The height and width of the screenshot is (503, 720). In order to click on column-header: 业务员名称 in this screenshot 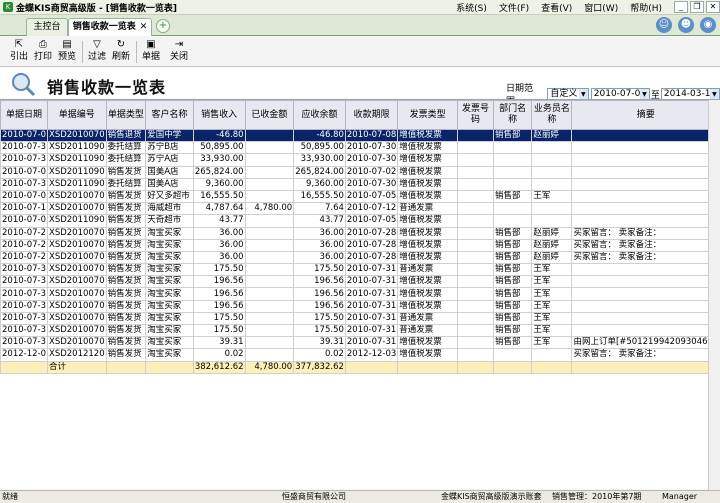, I will do `click(552, 115)`.